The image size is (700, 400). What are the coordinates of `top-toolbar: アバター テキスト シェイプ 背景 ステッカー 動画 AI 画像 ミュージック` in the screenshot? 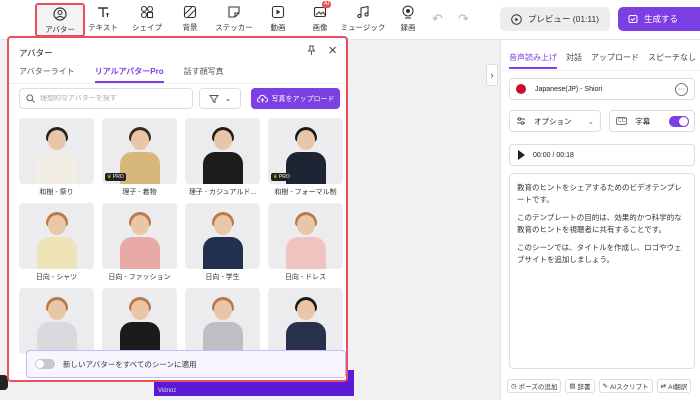 It's located at (350, 20).